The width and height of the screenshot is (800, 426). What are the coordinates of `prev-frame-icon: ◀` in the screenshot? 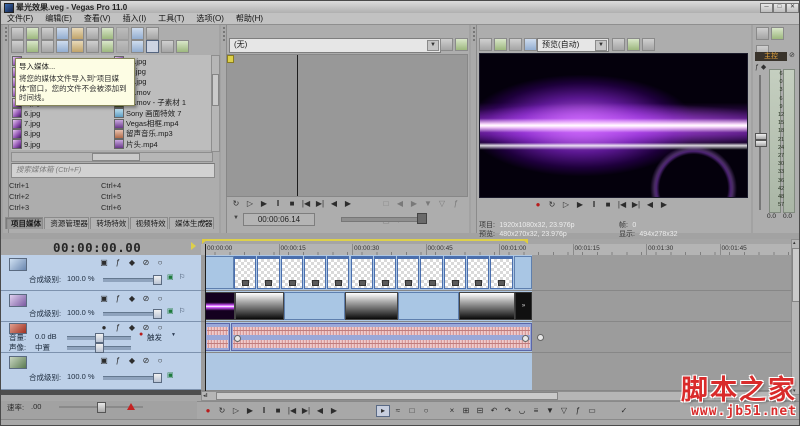 It's located at (650, 204).